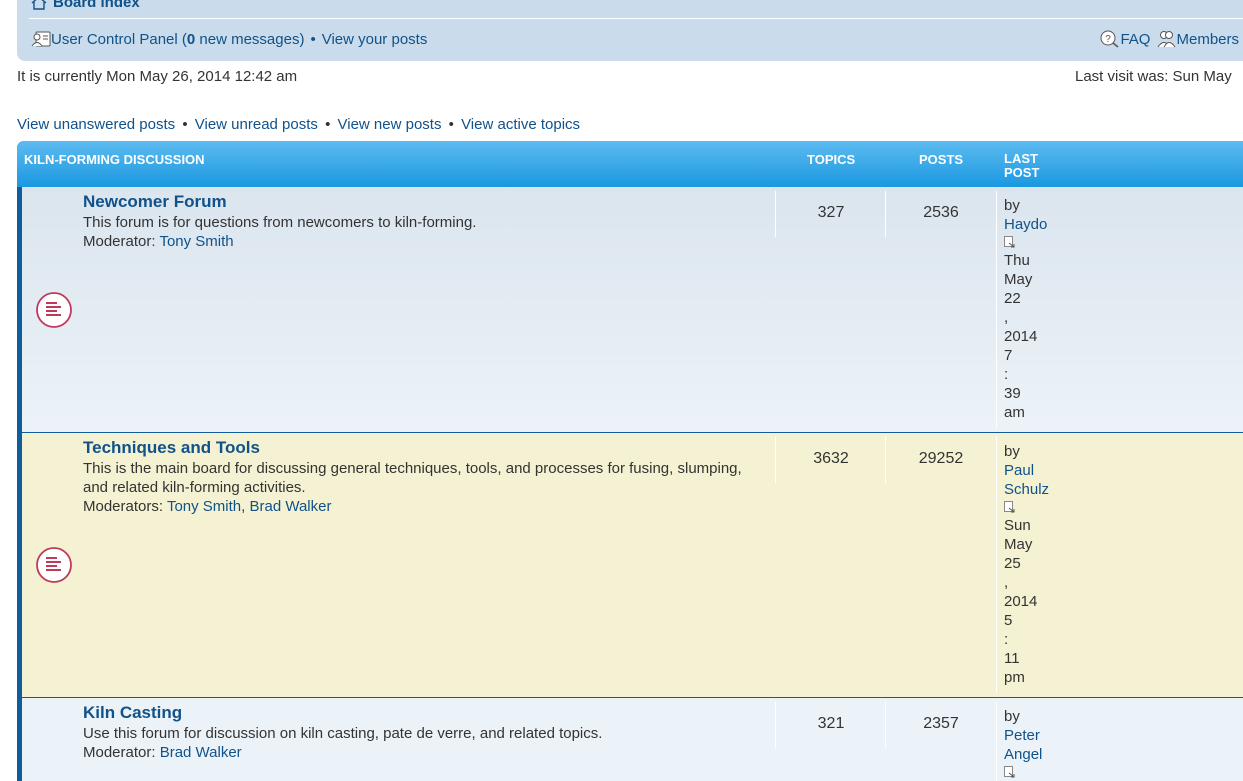 This screenshot has width=1243, height=781. I want to click on topics-count: 321, so click(831, 723).